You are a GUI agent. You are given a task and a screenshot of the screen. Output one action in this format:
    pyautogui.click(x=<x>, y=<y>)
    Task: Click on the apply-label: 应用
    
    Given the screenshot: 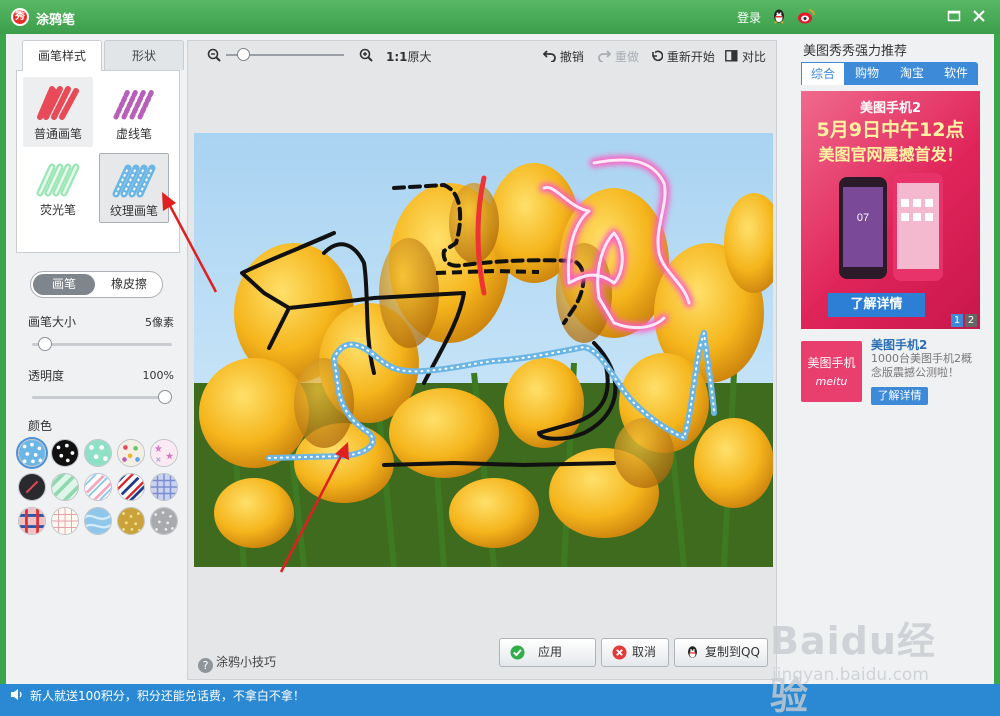 What is the action you would take?
    pyautogui.click(x=550, y=652)
    